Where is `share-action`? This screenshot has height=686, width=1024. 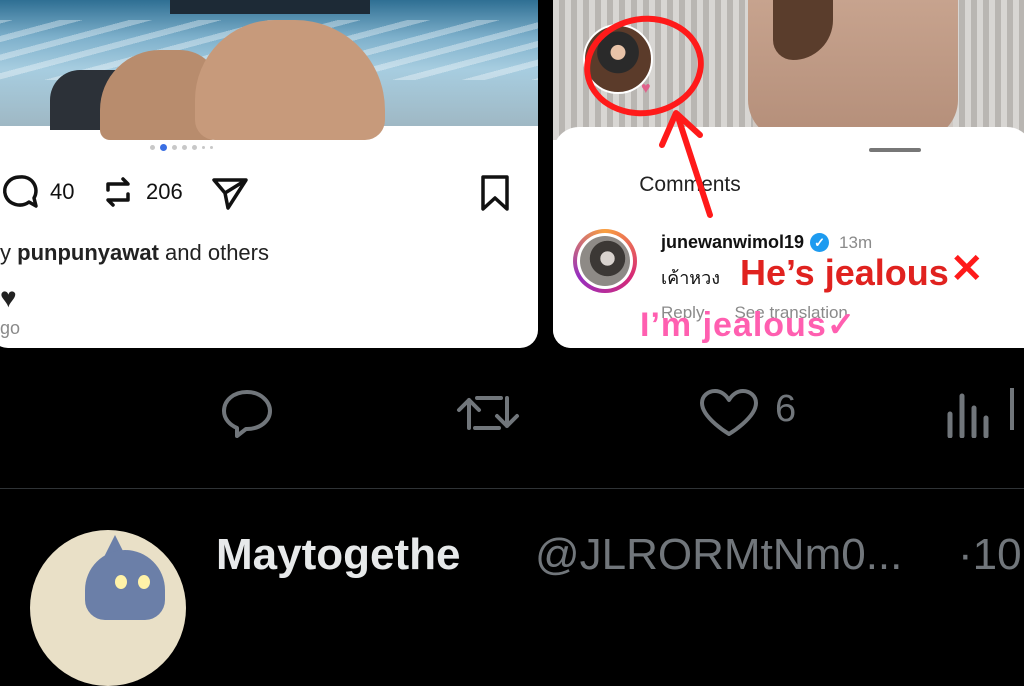
share-action is located at coordinates (230, 192).